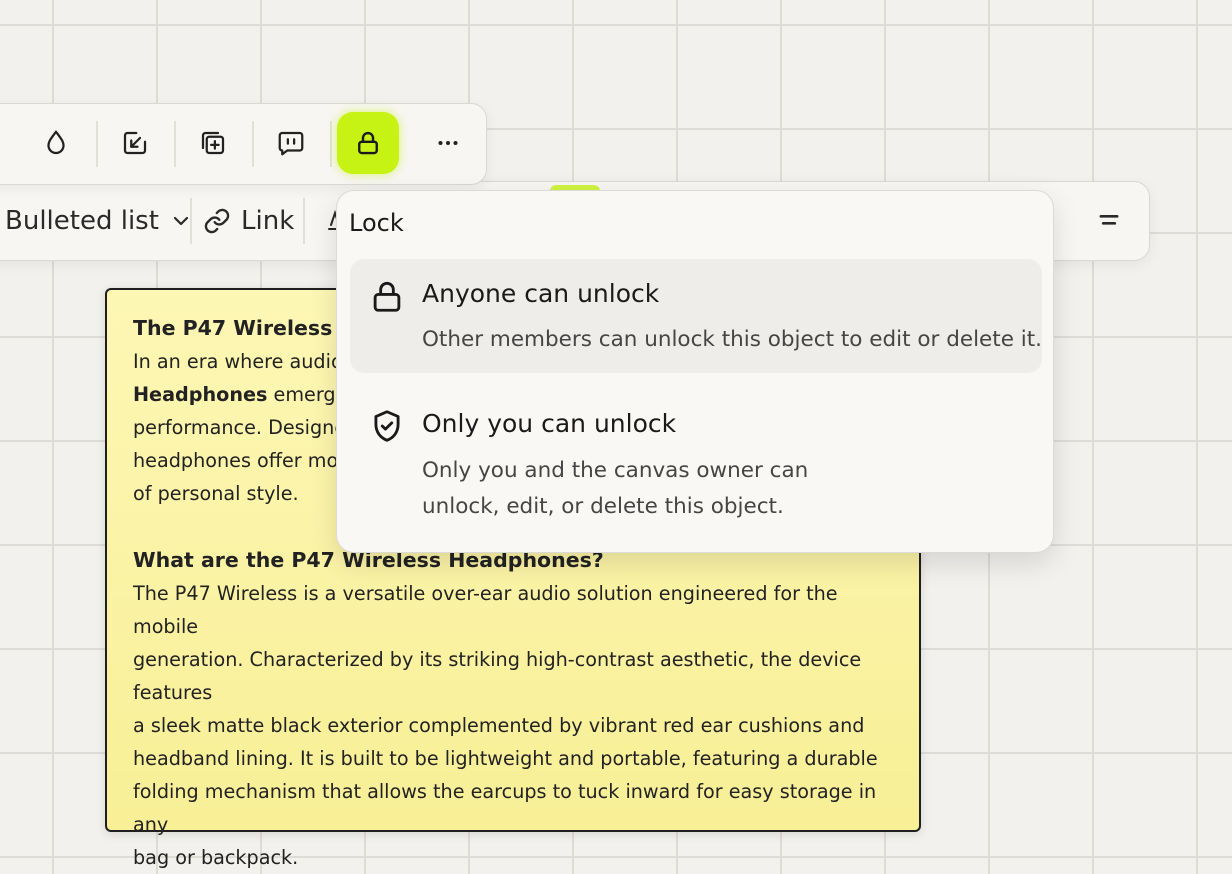 This screenshot has height=874, width=1232. What do you see at coordinates (82, 221) in the screenshot?
I see `list-style-label: Bulleted list` at bounding box center [82, 221].